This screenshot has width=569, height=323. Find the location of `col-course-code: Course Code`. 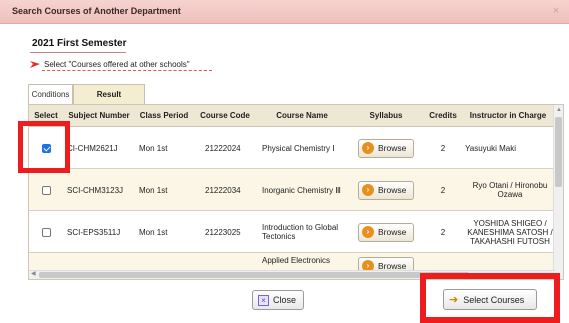

col-course-code: Course Code is located at coordinates (225, 115).